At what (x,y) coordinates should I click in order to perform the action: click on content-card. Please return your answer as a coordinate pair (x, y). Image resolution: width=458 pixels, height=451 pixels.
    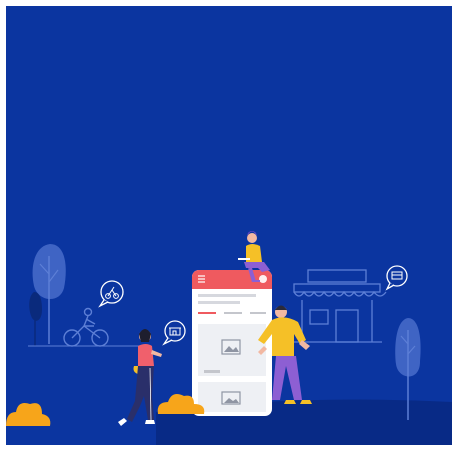
    Looking at the image, I should click on (232, 397).